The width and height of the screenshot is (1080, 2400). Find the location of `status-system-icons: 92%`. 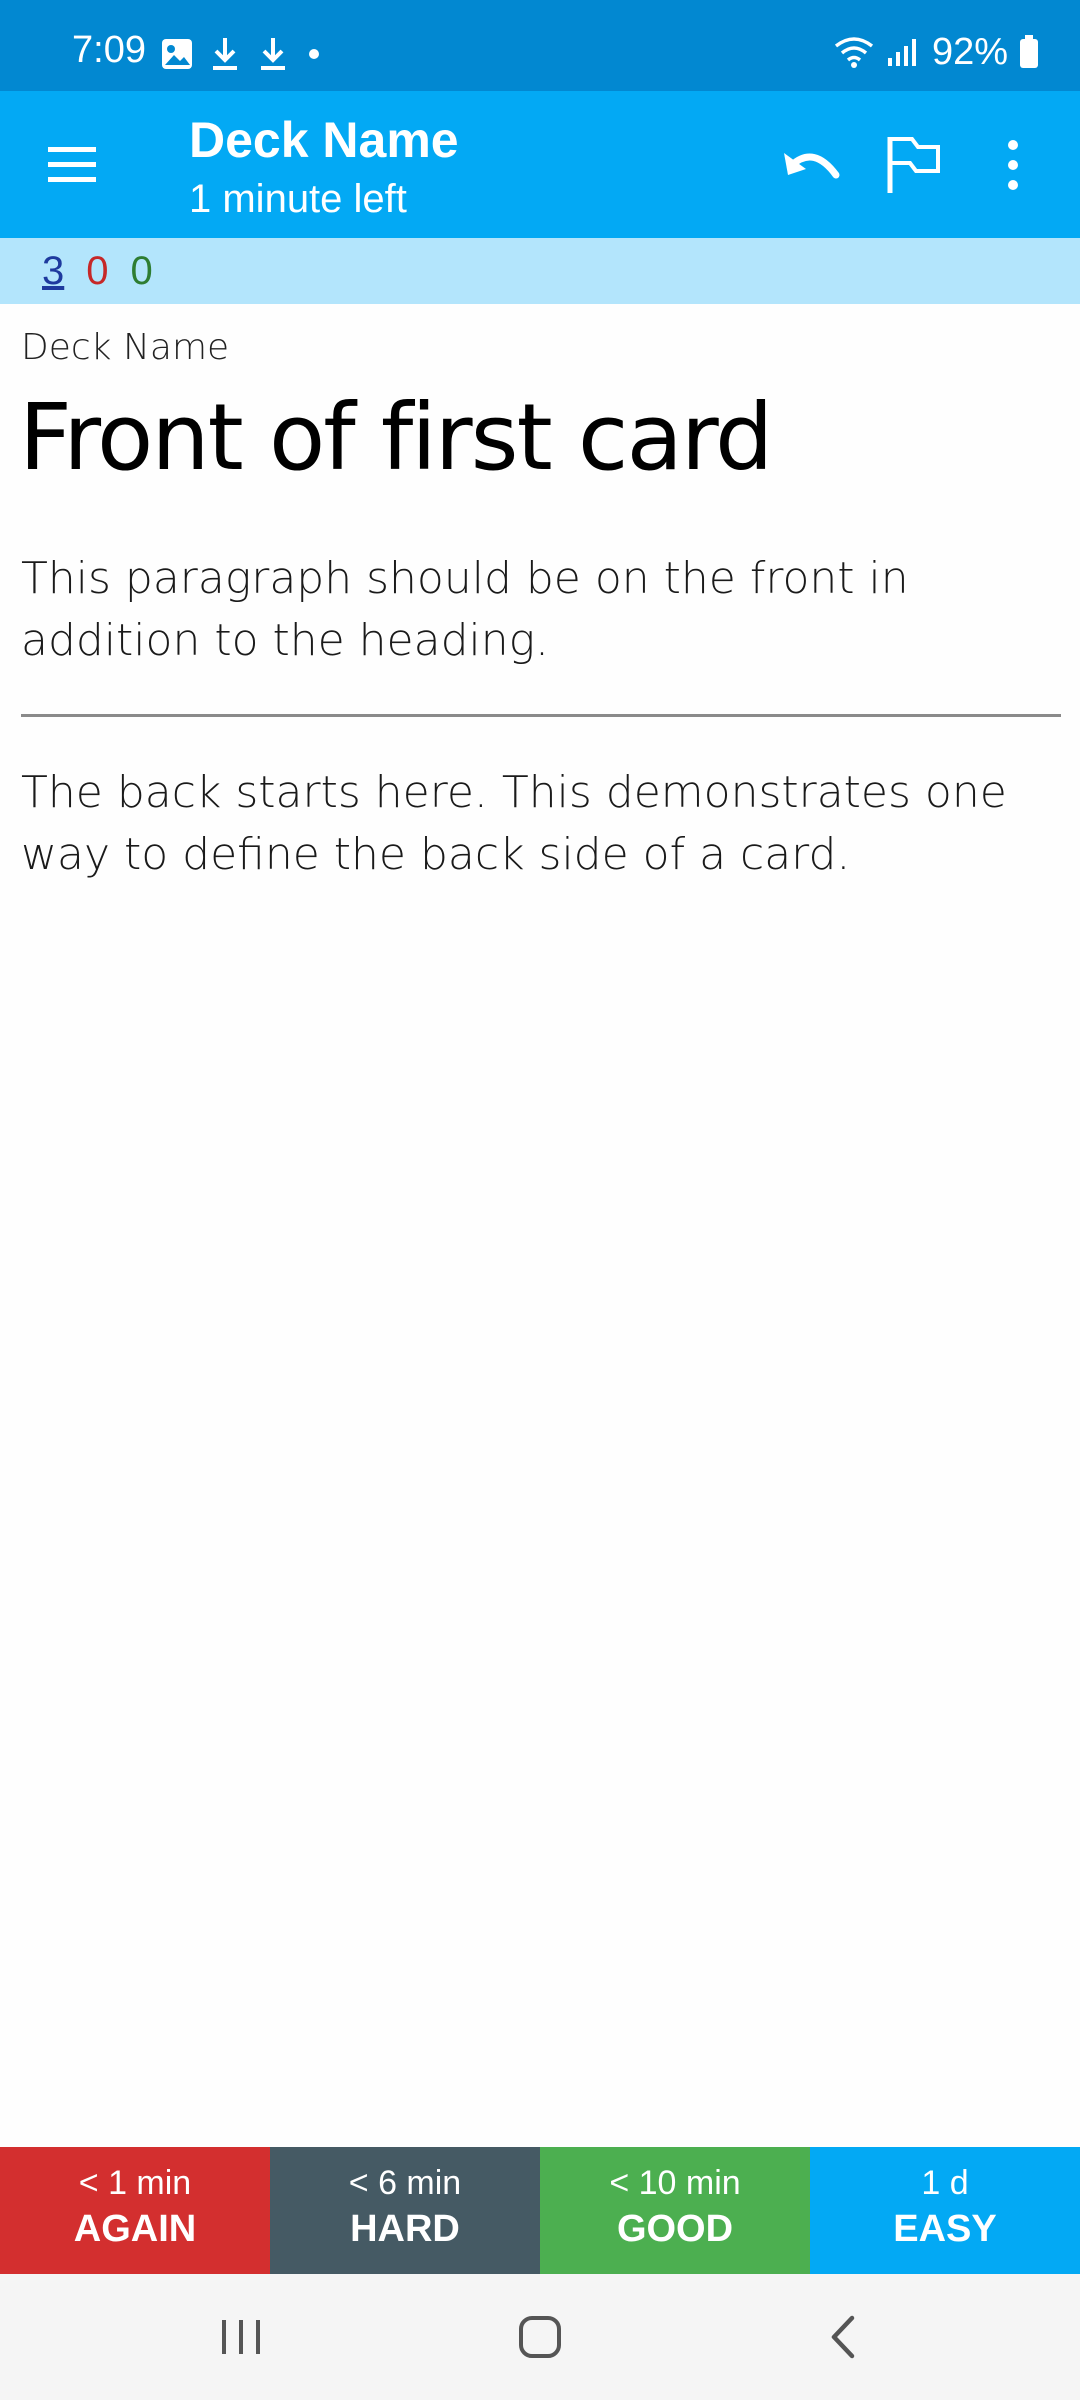

status-system-icons: 92% is located at coordinates (936, 52).